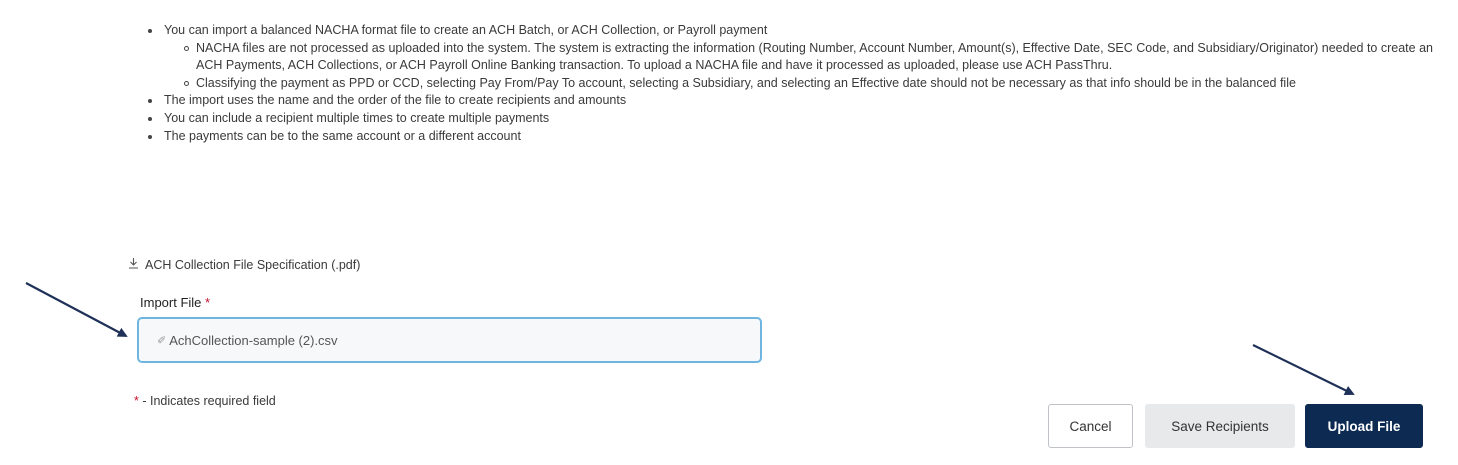 This screenshot has width=1458, height=465. I want to click on import-file-label: Import File *, so click(175, 302).